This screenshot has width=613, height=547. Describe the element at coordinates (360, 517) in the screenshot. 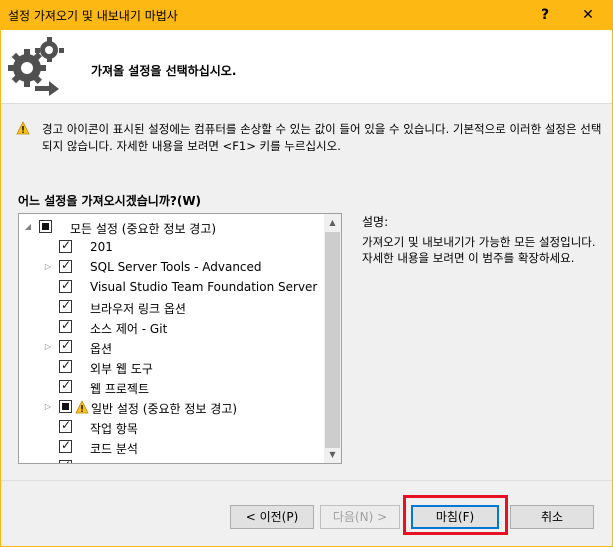

I see `next-button: 다음(N) >` at that location.